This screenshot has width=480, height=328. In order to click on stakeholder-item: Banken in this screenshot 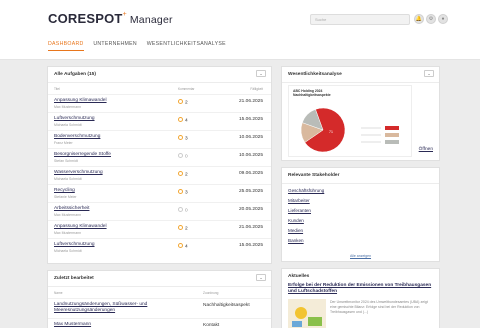, I will do `click(296, 240)`.